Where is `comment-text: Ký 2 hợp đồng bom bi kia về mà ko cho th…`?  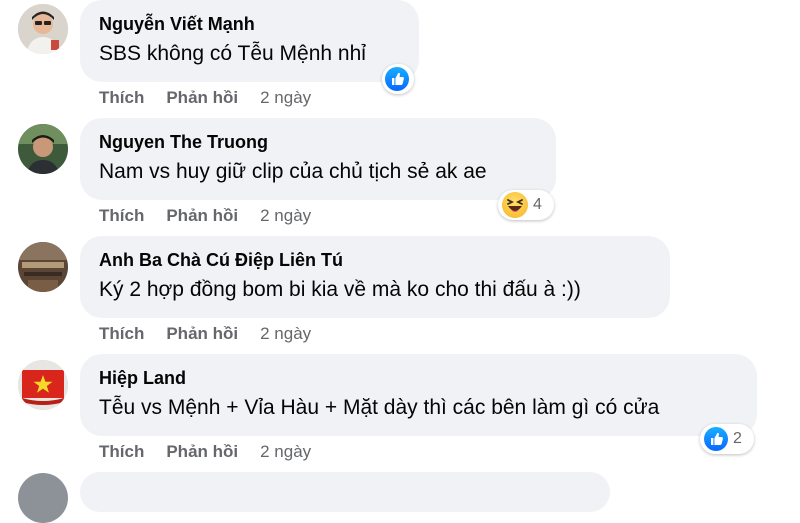 comment-text: Ký 2 hợp đồng bom bi kia về mà ko cho th… is located at coordinates (340, 289).